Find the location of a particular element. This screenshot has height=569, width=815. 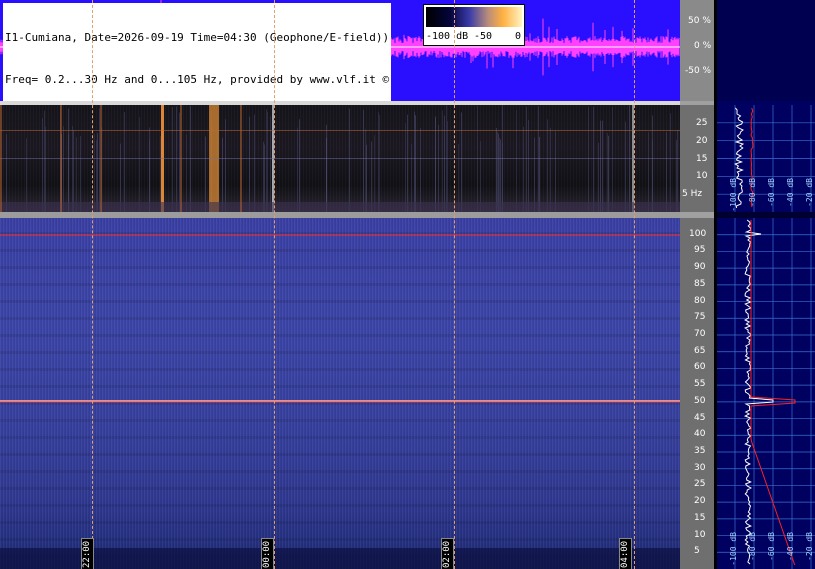

wave-scale-0: 0 % is located at coordinates (703, 46).